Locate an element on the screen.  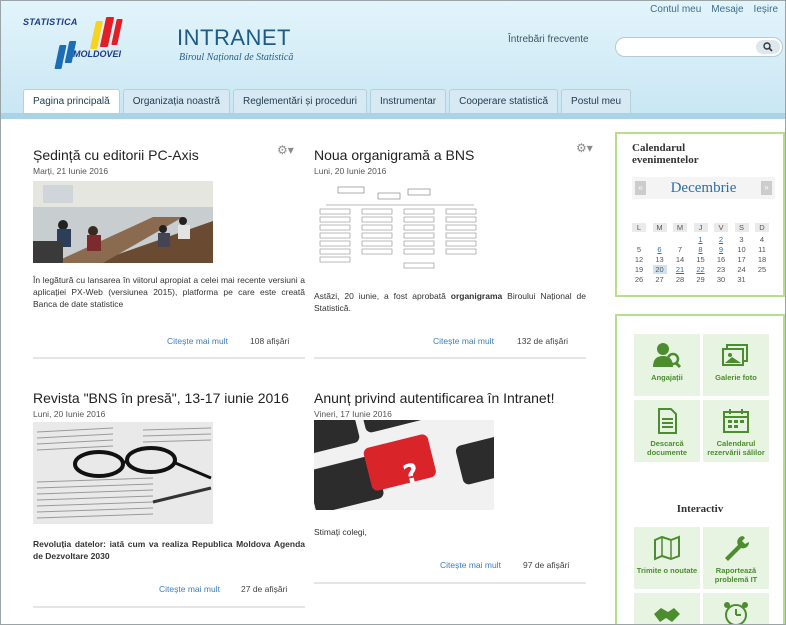
quick-link-employees: Angajații is located at coordinates (667, 365).